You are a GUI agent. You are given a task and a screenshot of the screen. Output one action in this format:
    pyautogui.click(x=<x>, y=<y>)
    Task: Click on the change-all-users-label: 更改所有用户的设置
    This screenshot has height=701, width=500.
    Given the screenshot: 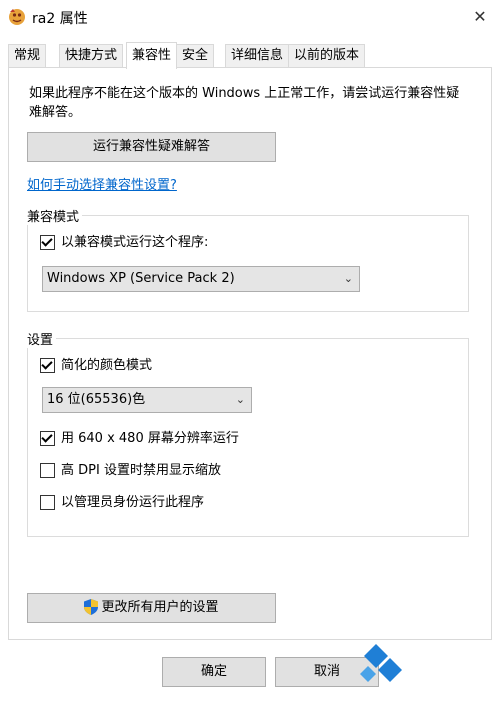 What is the action you would take?
    pyautogui.click(x=160, y=607)
    